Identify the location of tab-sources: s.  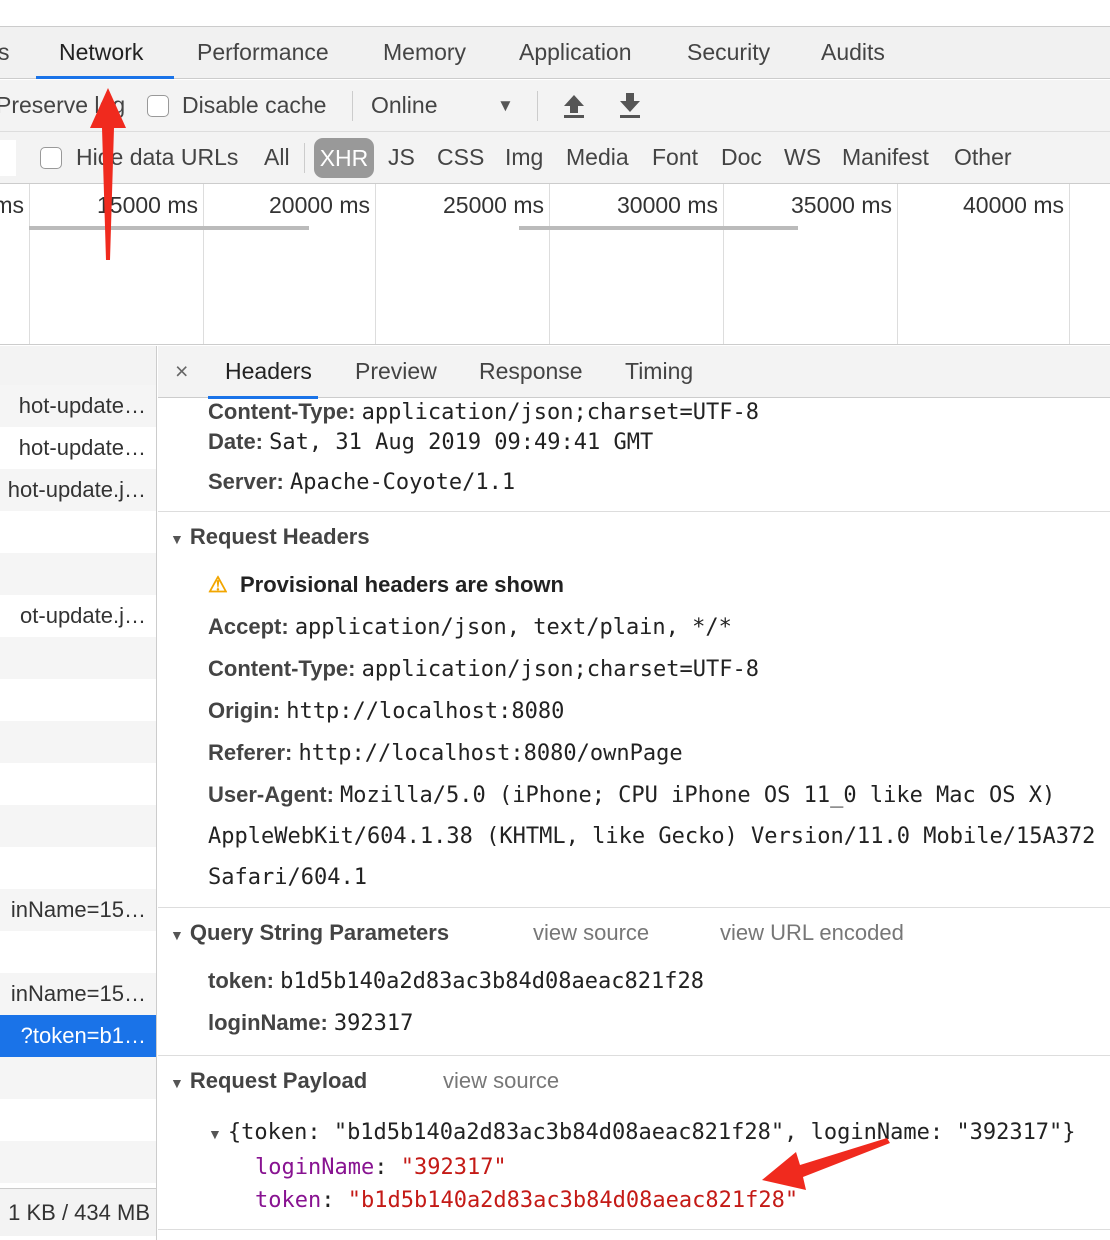
(5, 52).